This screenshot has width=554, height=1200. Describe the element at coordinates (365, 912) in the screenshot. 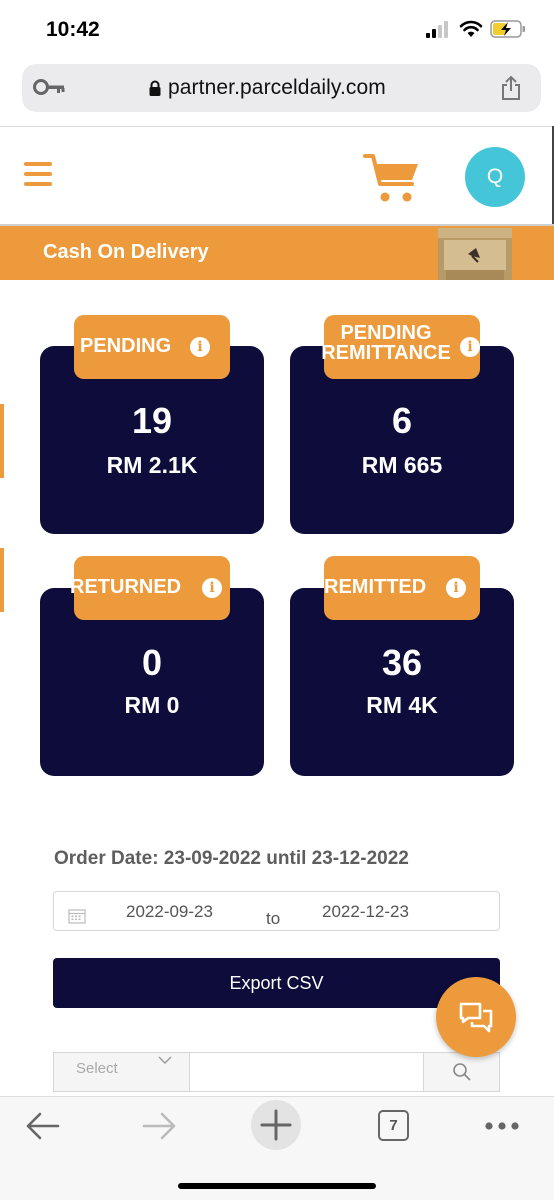

I see `date-until-input: 2022-12-23` at that location.